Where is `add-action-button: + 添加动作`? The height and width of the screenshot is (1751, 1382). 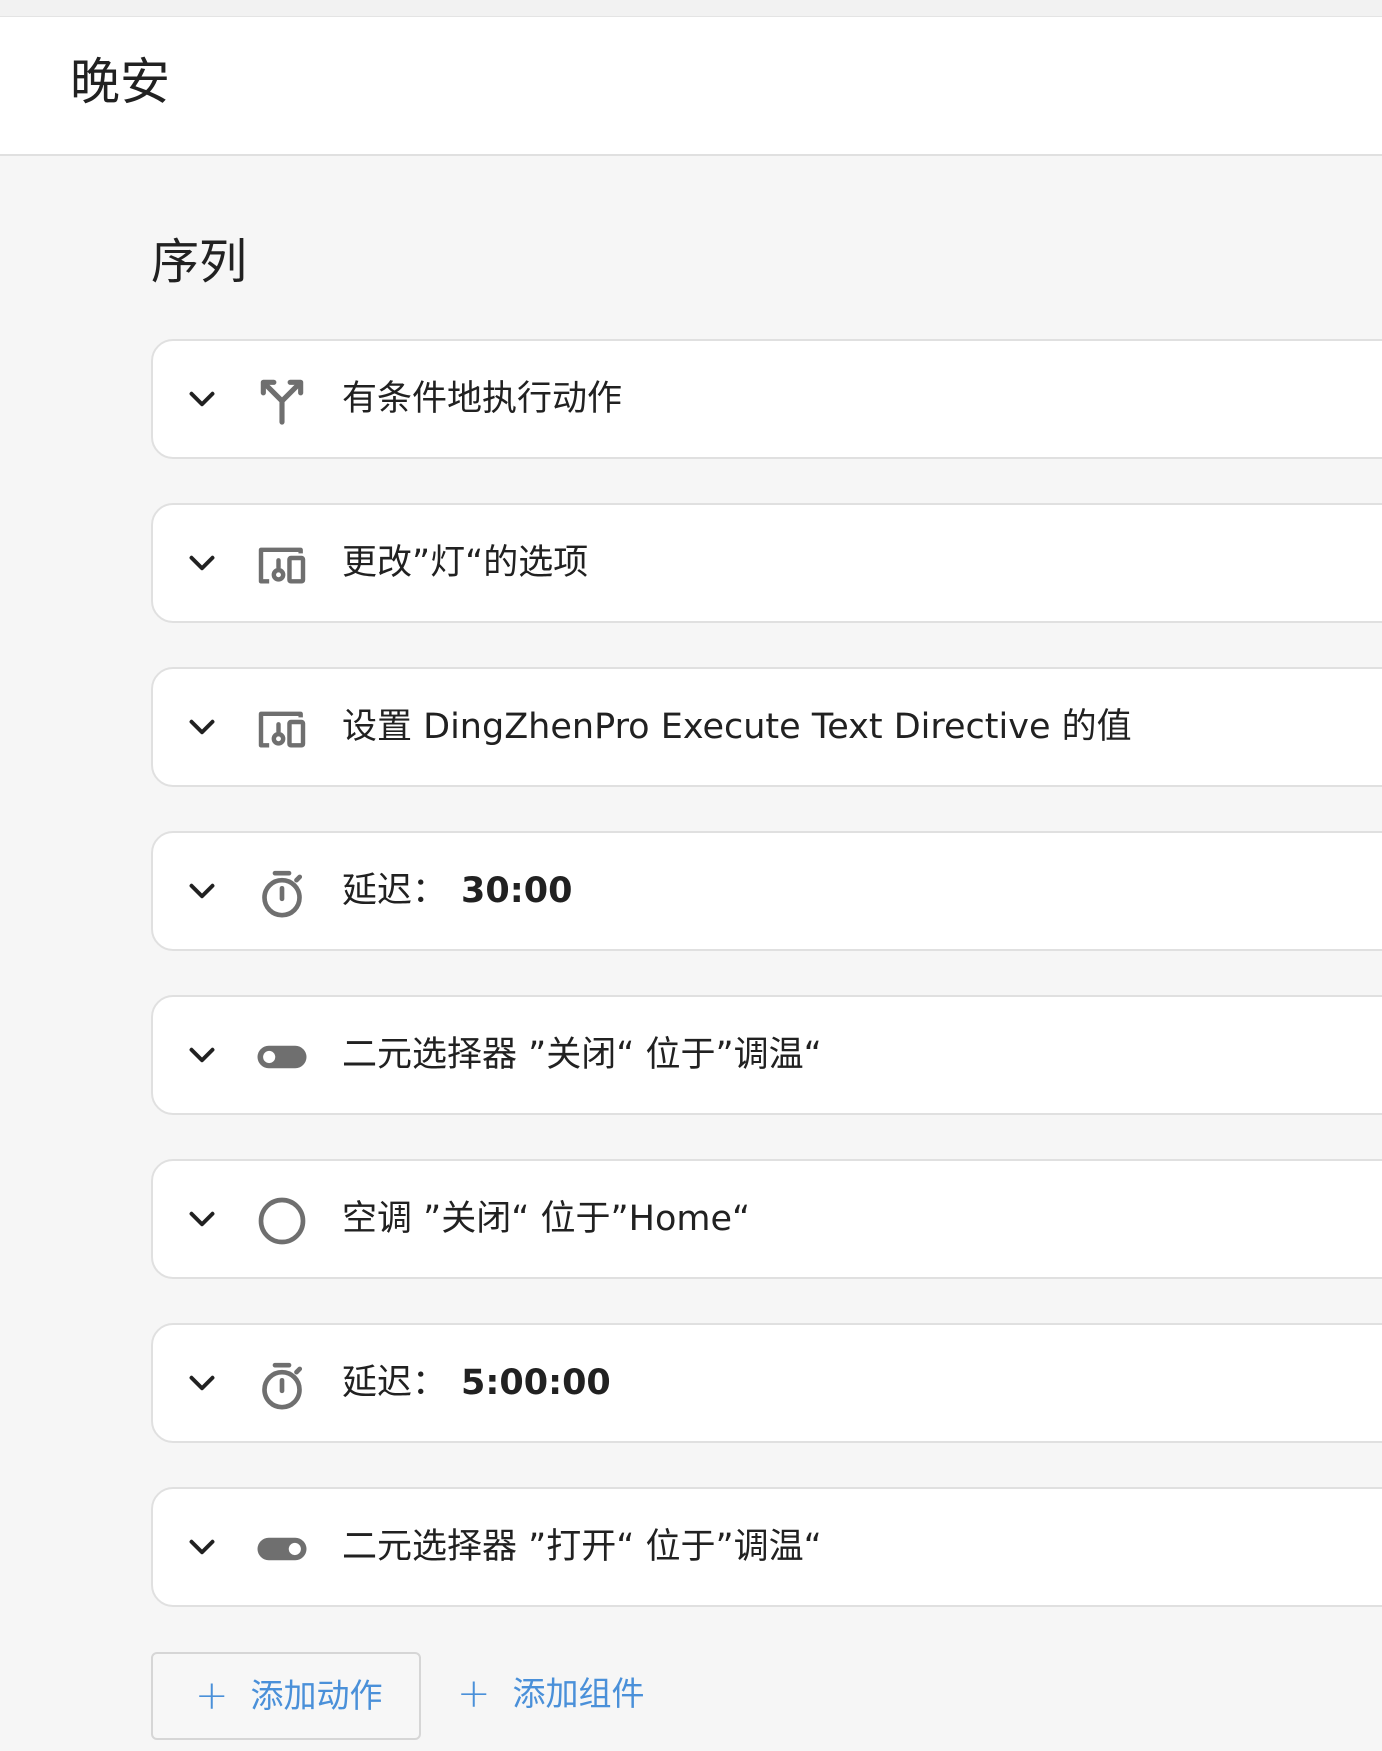
add-action-button: + 添加动作 is located at coordinates (286, 1696).